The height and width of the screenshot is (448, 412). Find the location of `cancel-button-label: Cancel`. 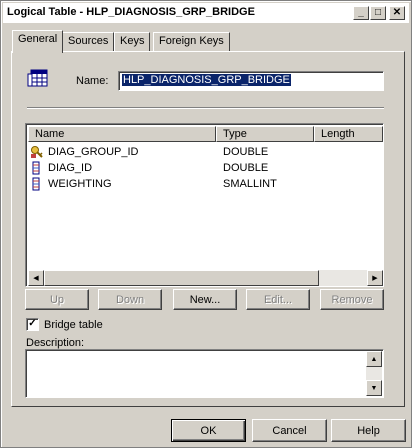

cancel-button-label: Cancel is located at coordinates (289, 430).